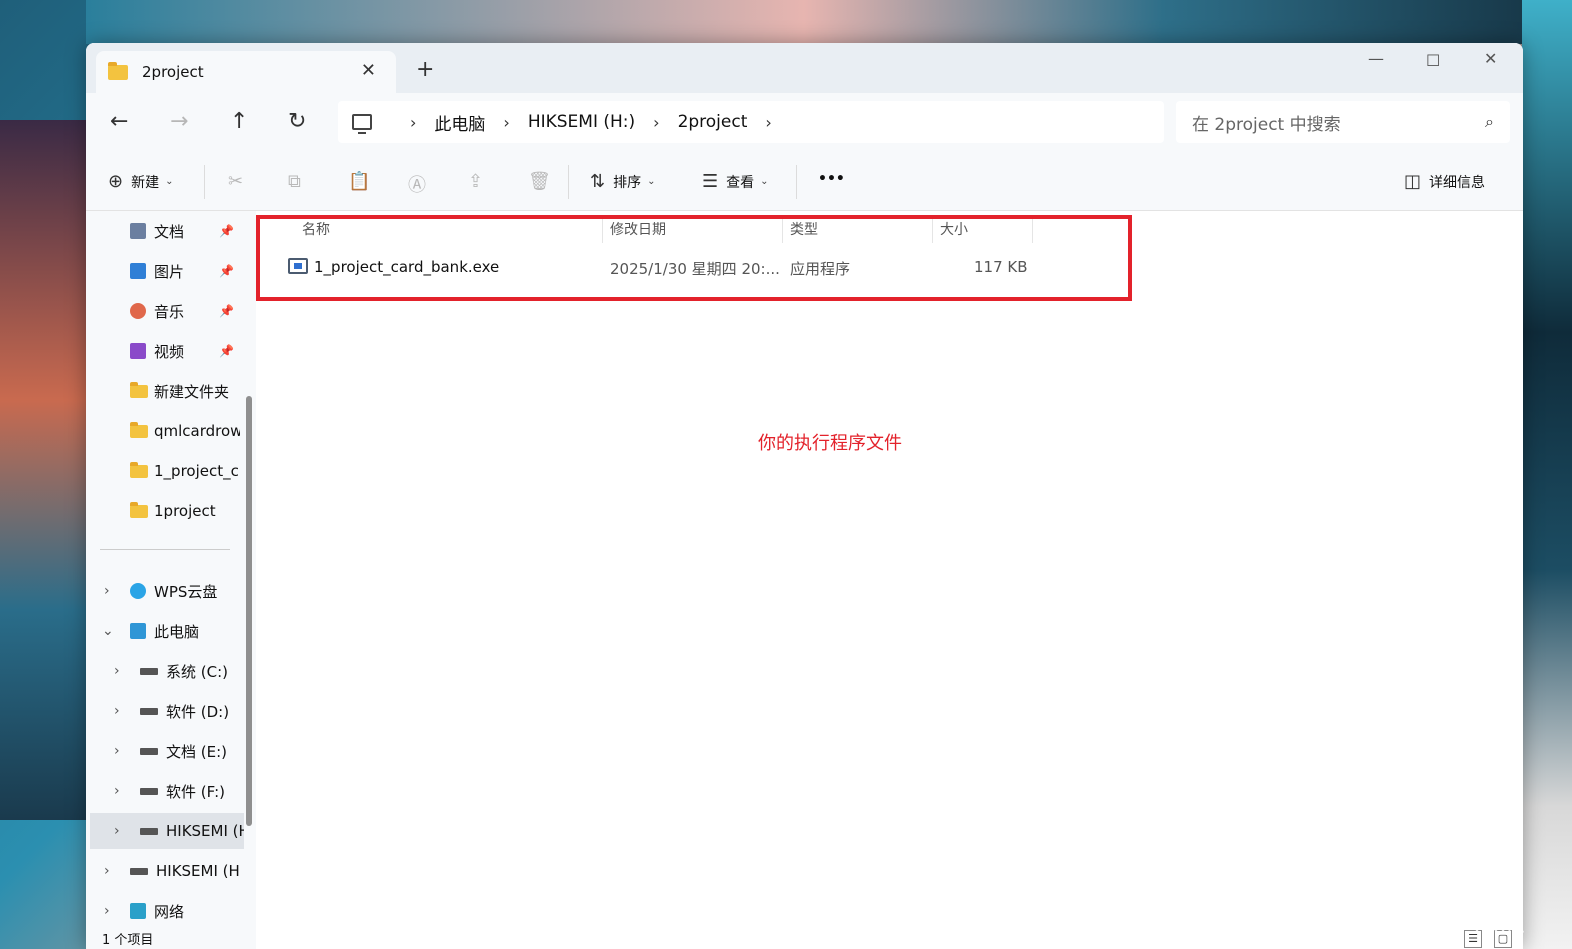 The height and width of the screenshot is (949, 1572). What do you see at coordinates (167, 831) in the screenshot?
I see `sidebar-item-drive-h-selected: › HIKSEMI (H:)` at bounding box center [167, 831].